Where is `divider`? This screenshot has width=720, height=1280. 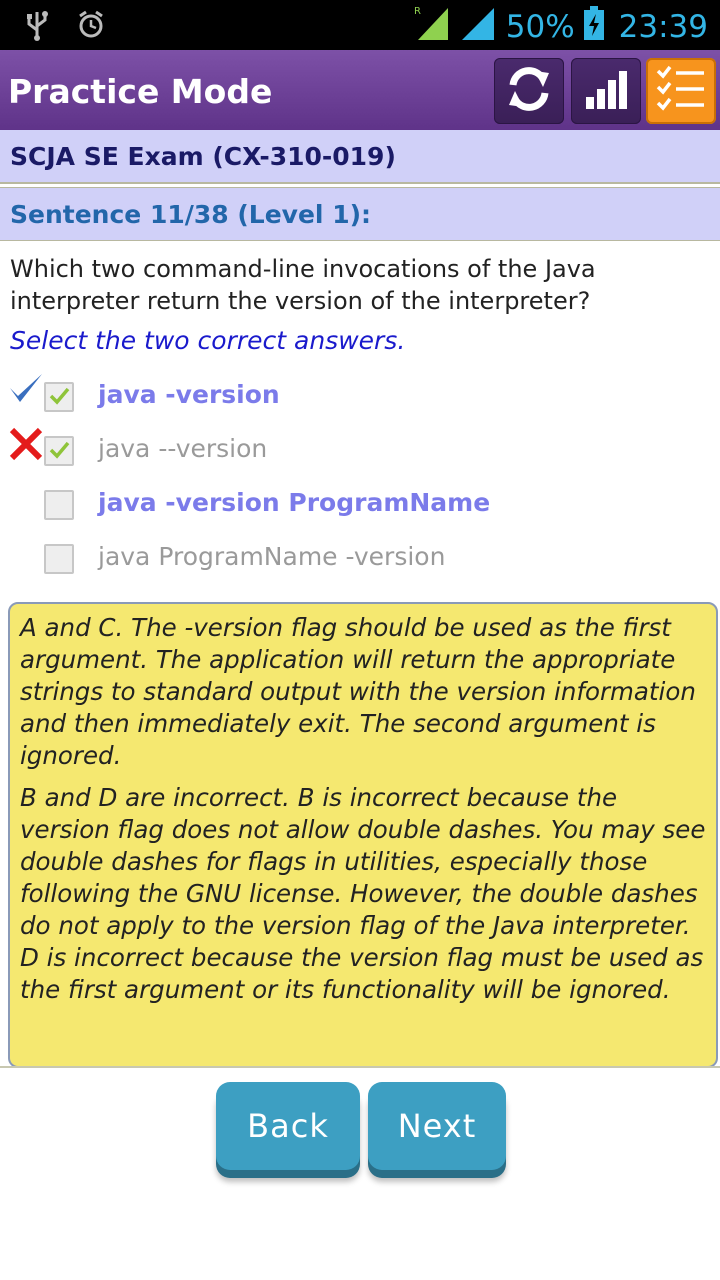 divider is located at coordinates (360, 1067).